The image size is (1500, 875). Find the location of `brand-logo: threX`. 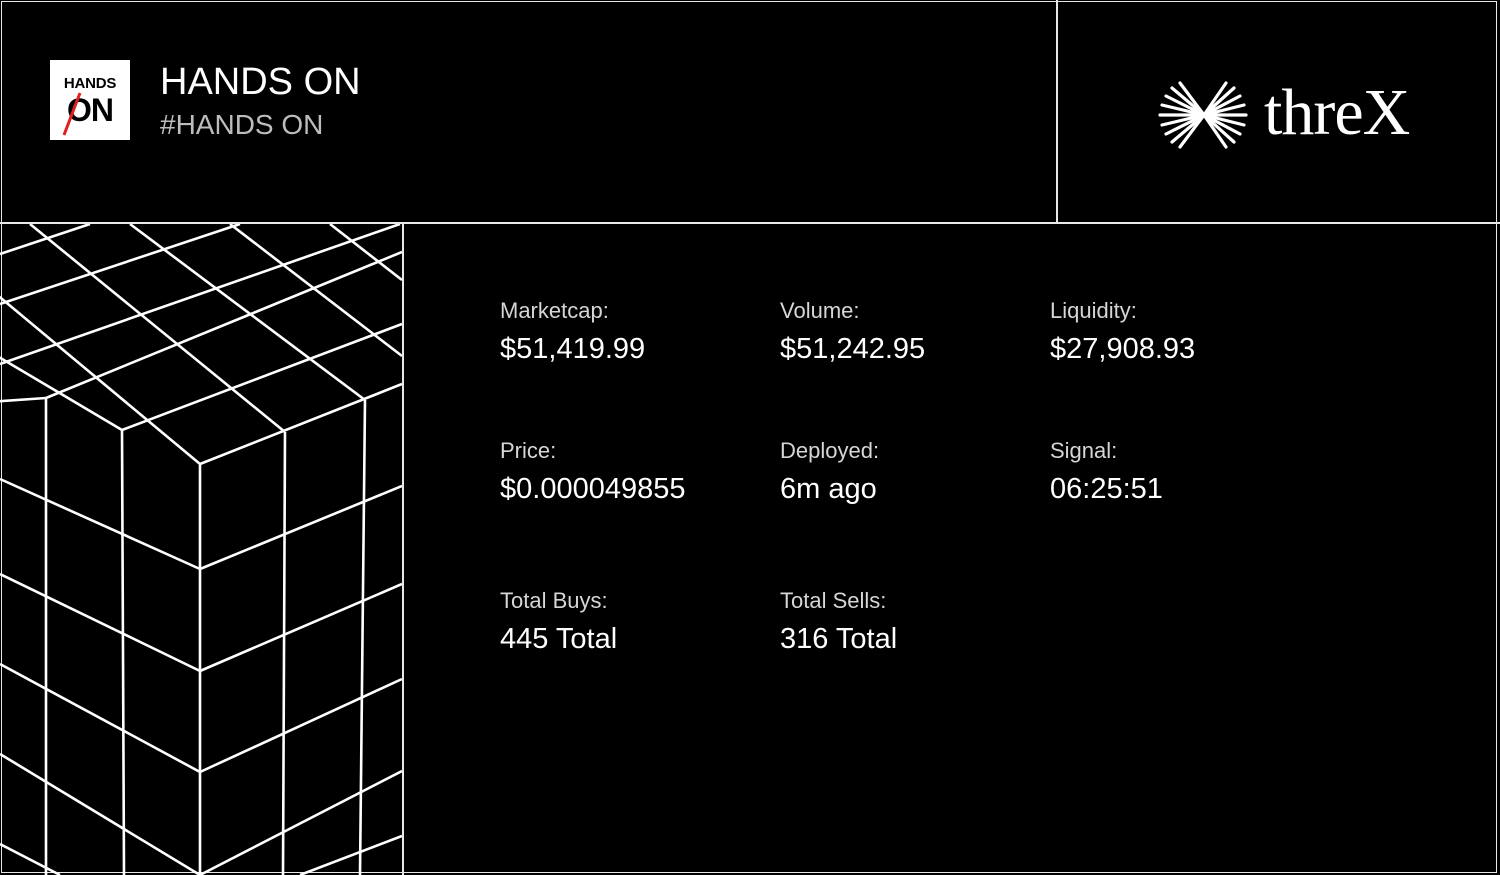

brand-logo: threX is located at coordinates (1284, 114).